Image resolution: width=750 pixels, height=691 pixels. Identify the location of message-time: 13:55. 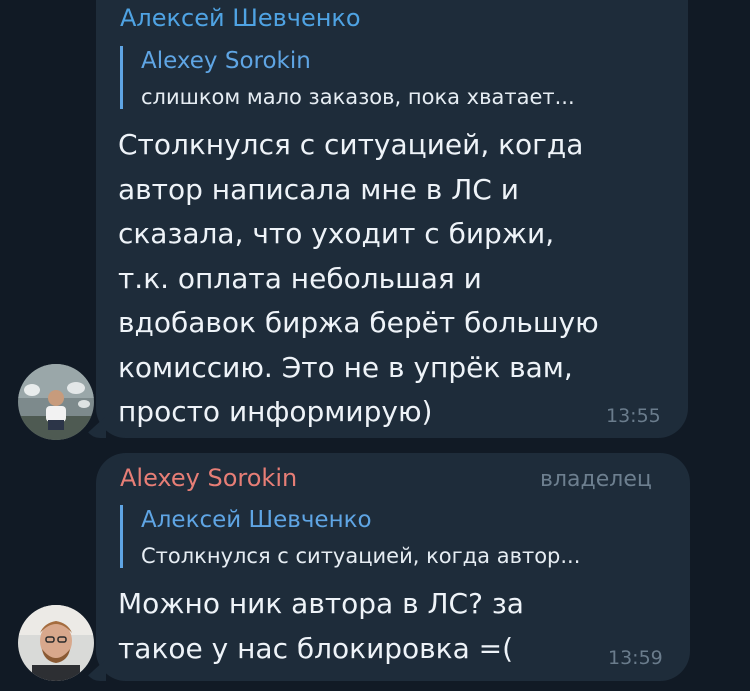
(633, 416).